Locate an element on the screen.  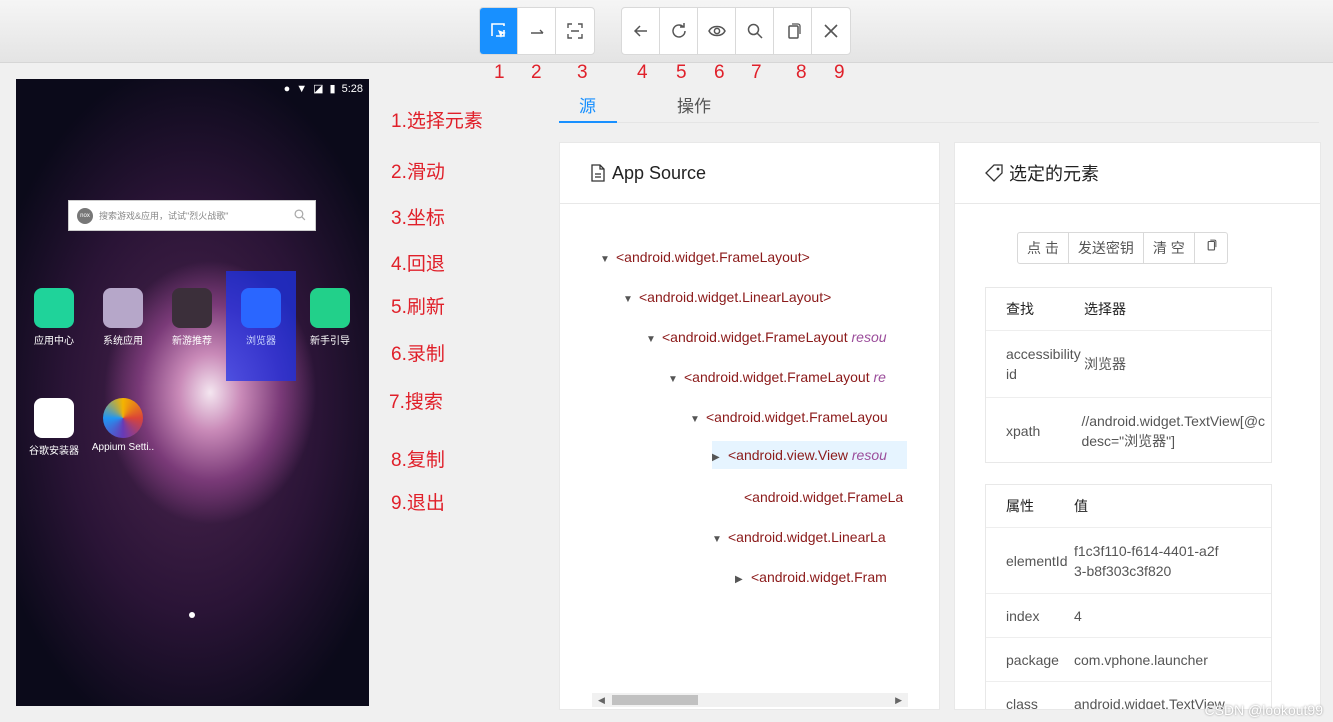
scroll-left-icon: ◀ is located at coordinates (601, 700).